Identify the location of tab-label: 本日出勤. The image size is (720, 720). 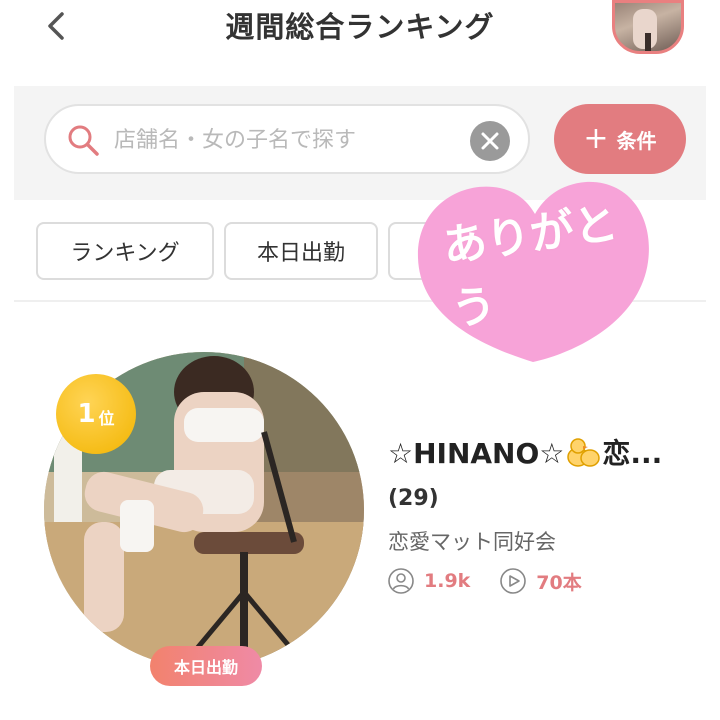
(300, 253).